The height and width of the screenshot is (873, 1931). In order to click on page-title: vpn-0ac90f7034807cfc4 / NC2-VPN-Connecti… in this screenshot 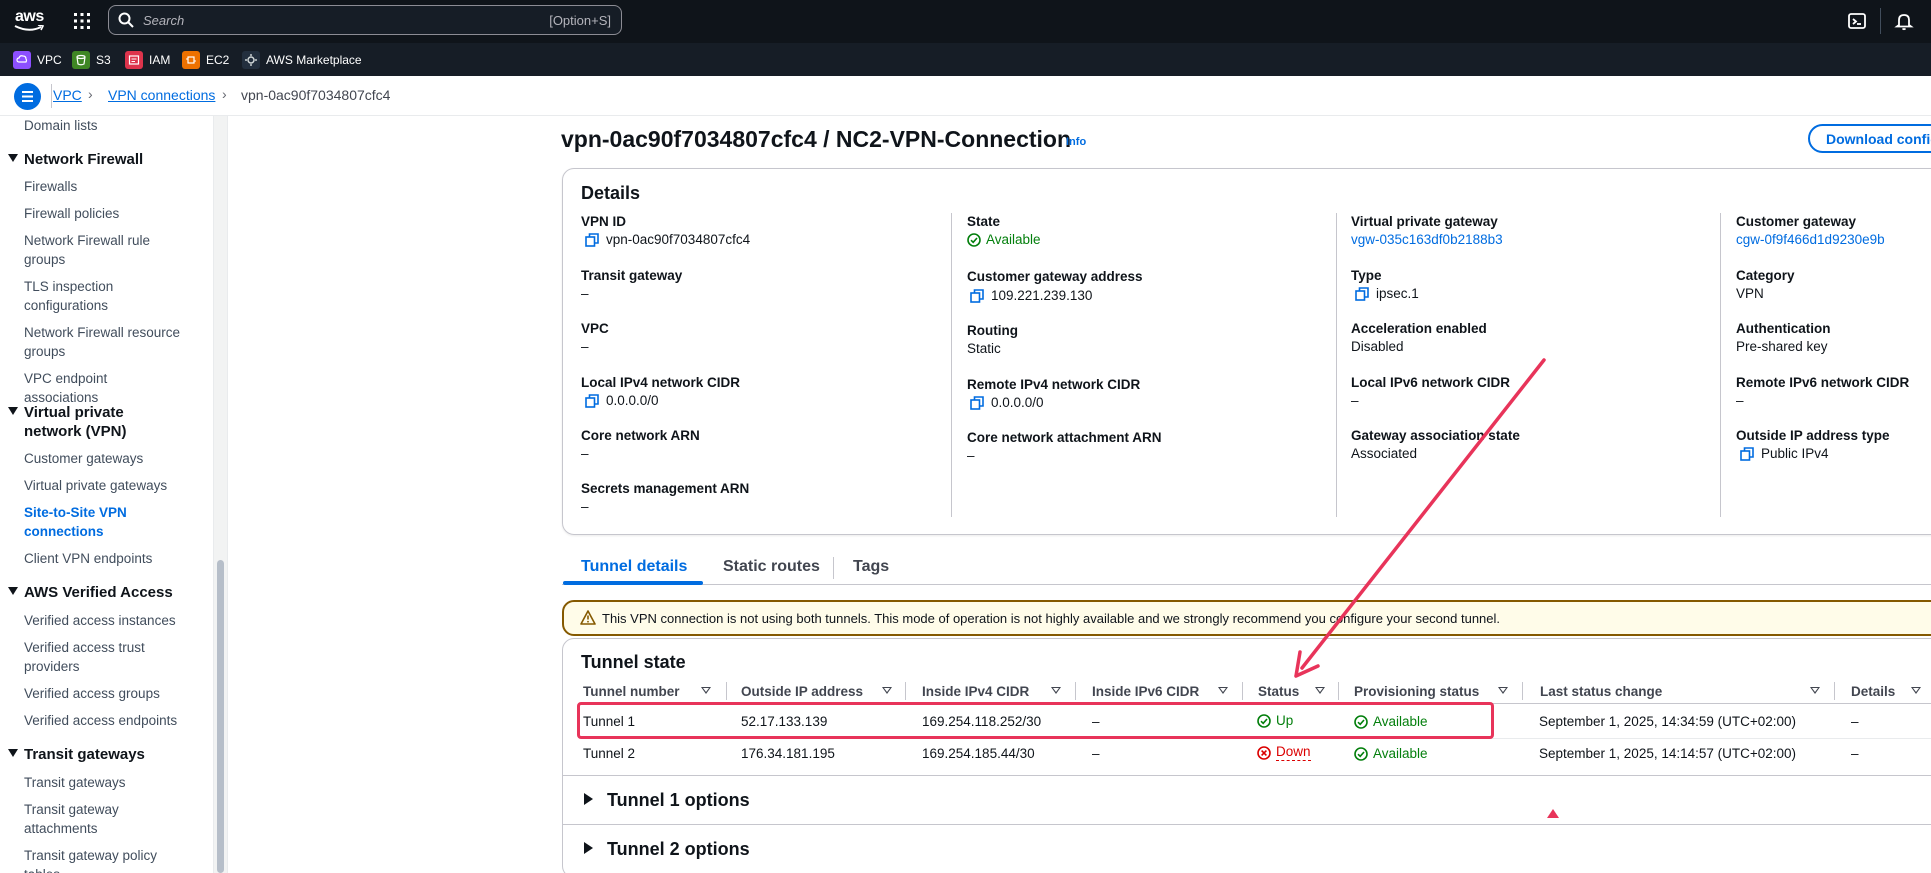, I will do `click(816, 139)`.